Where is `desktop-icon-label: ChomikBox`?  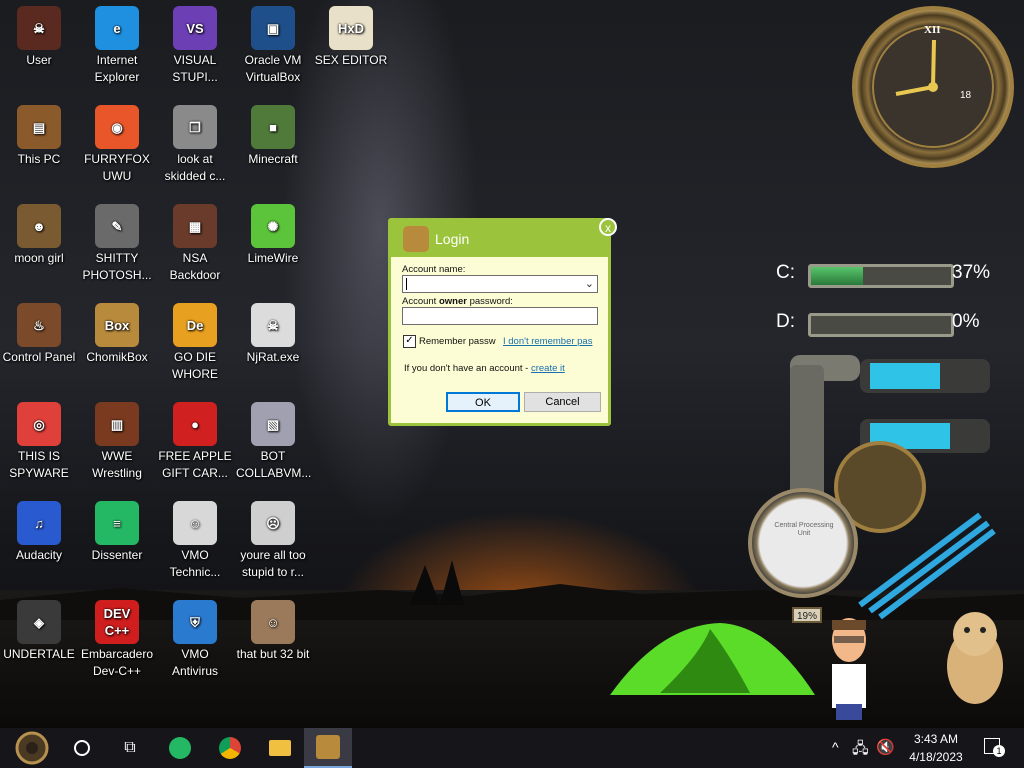 desktop-icon-label: ChomikBox is located at coordinates (117, 357).